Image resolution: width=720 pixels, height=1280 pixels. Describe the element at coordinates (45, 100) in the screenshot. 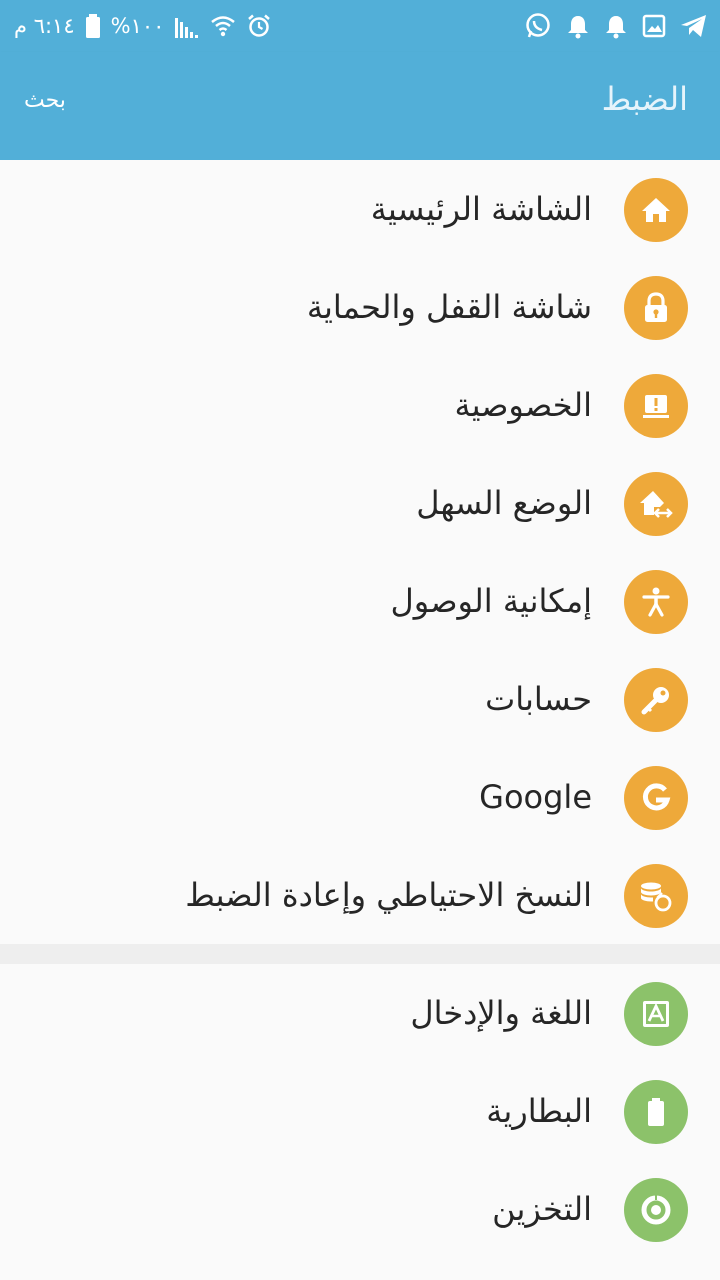

I see `search-button: بحث` at that location.